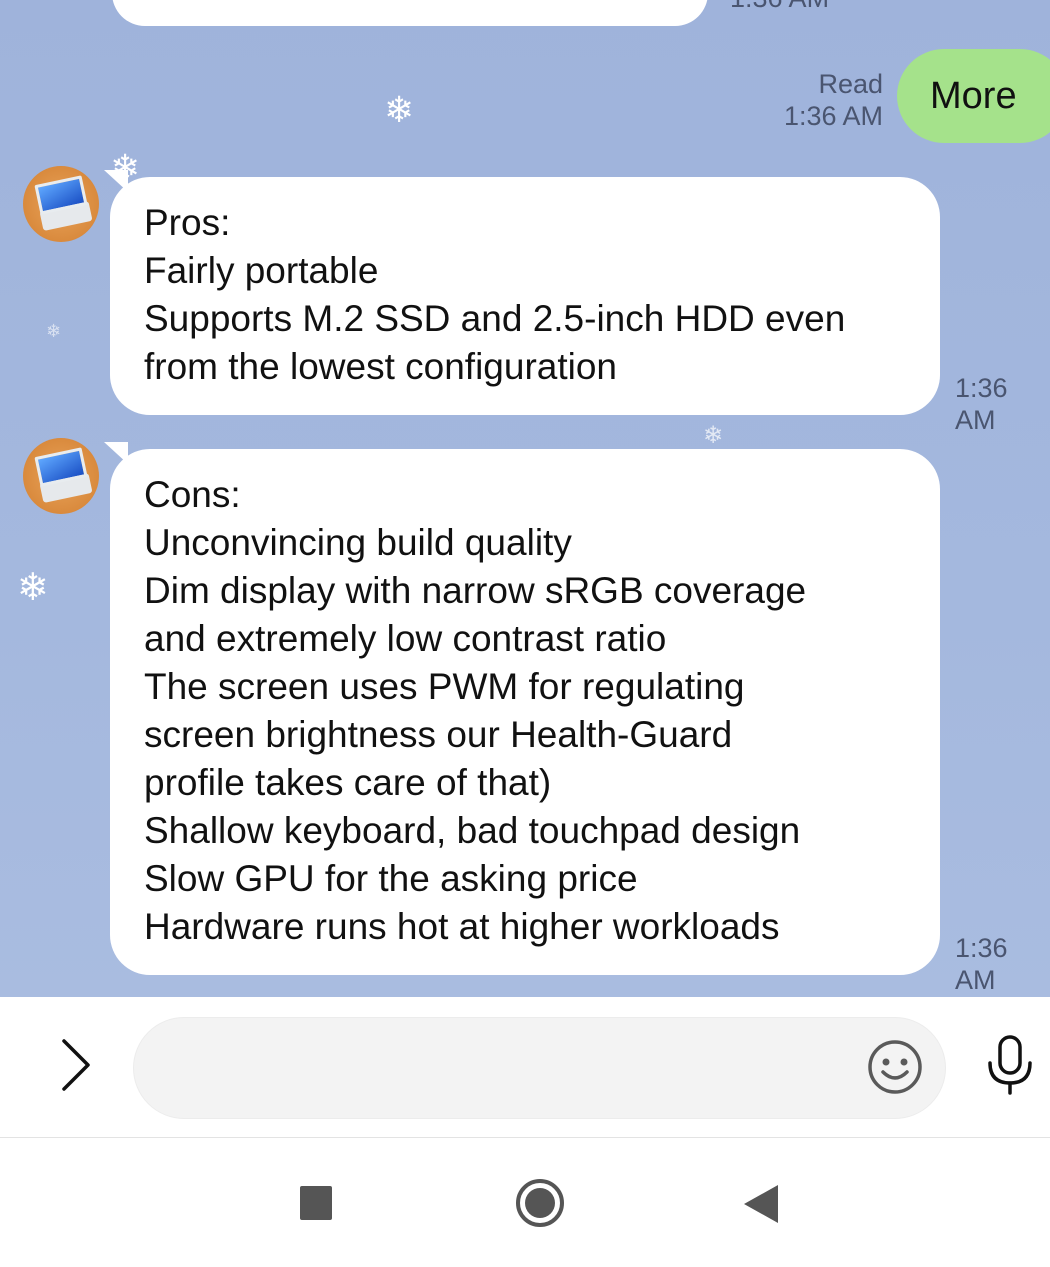 Image resolution: width=1050 pixels, height=1267 pixels. Describe the element at coordinates (192, 494) in the screenshot. I see `message-line: Cons:` at that location.